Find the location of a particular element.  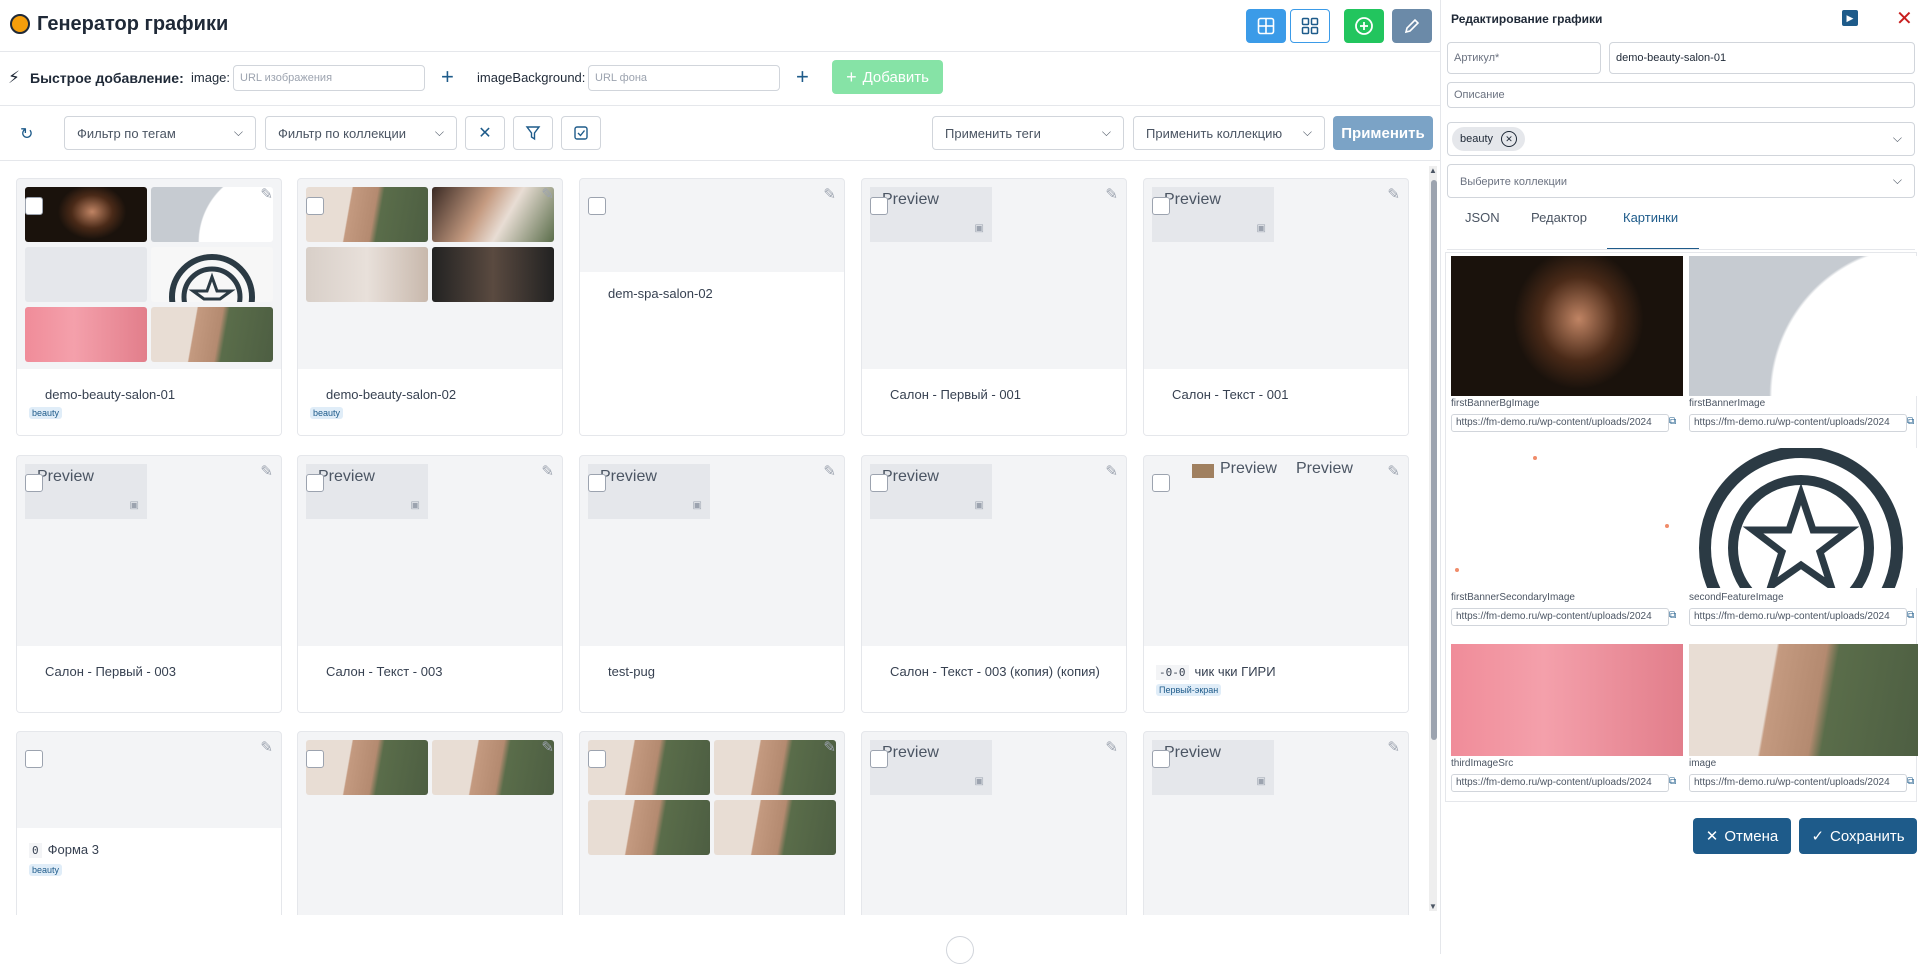

graphic-card: Preview ▣ ✎ Салон - Первый - 003 is located at coordinates (149, 584).